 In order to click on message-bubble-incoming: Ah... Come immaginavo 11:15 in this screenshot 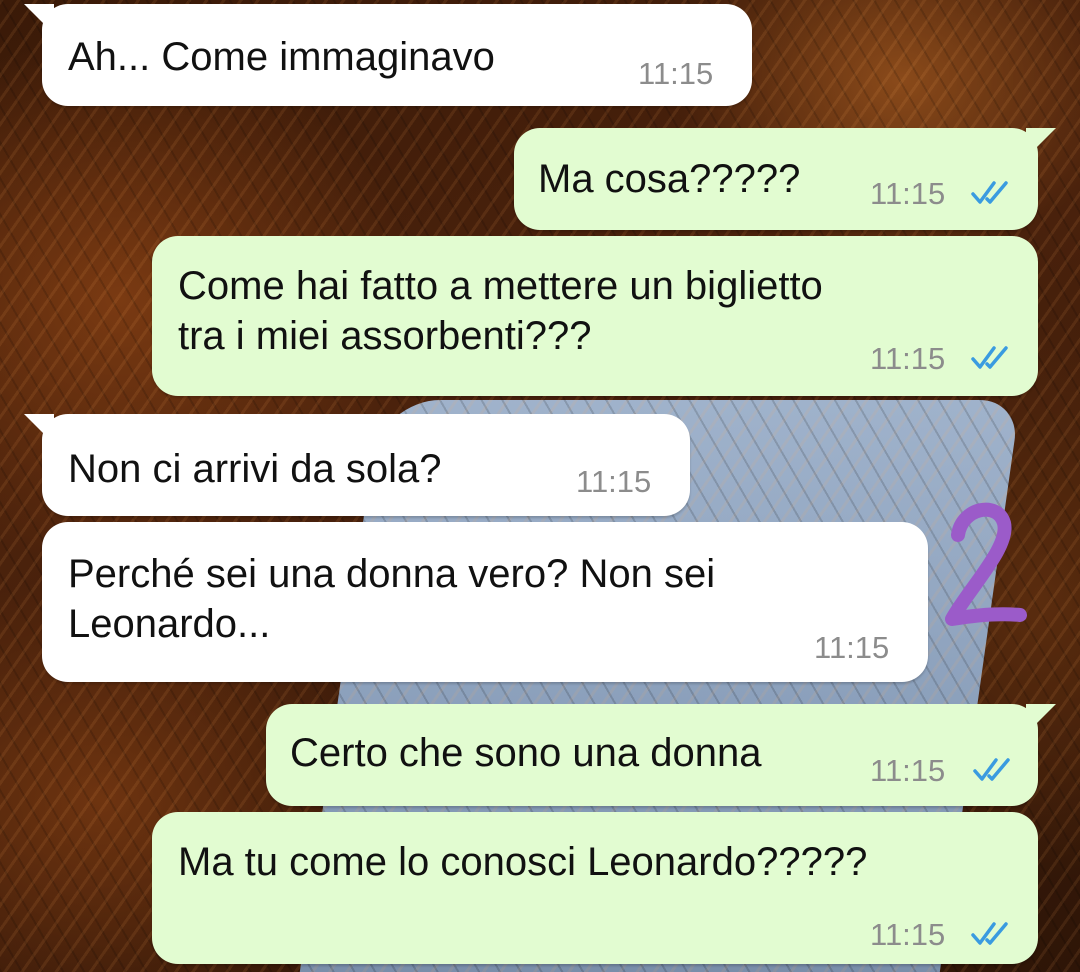, I will do `click(388, 55)`.